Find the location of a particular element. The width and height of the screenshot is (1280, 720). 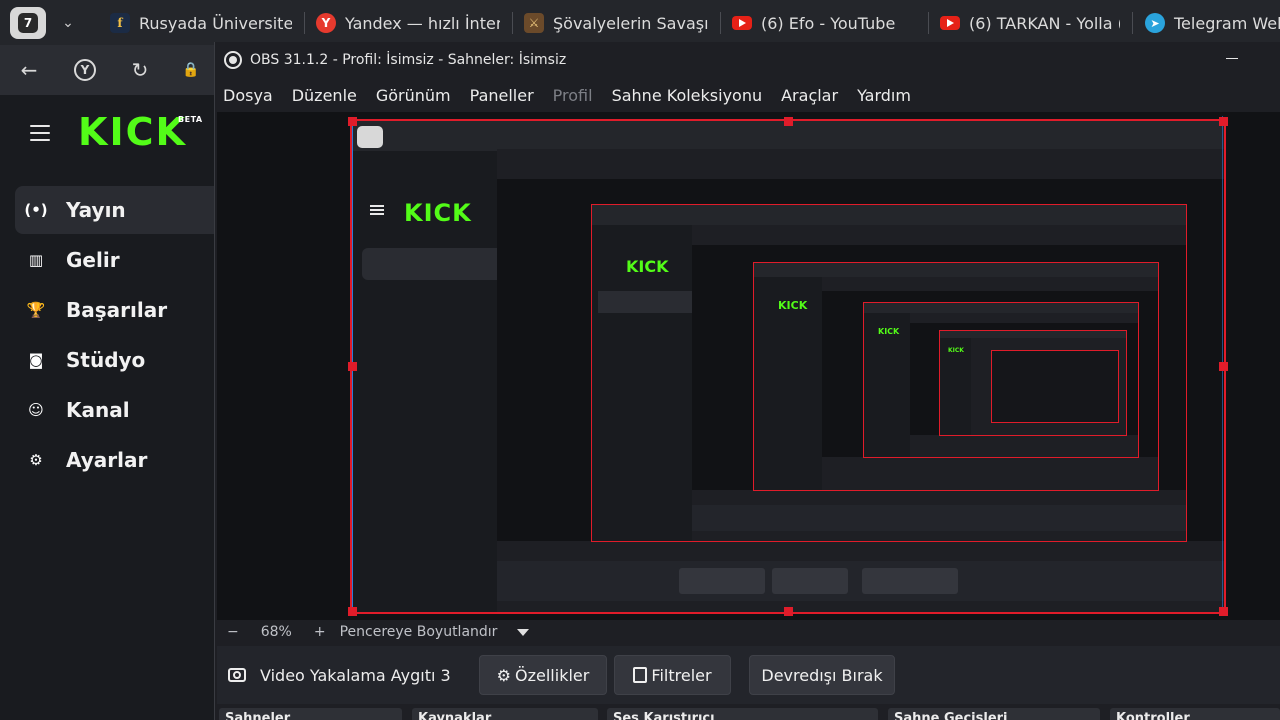

browser-tab: f Rusyada Üniversite ( is located at coordinates (201, 23).